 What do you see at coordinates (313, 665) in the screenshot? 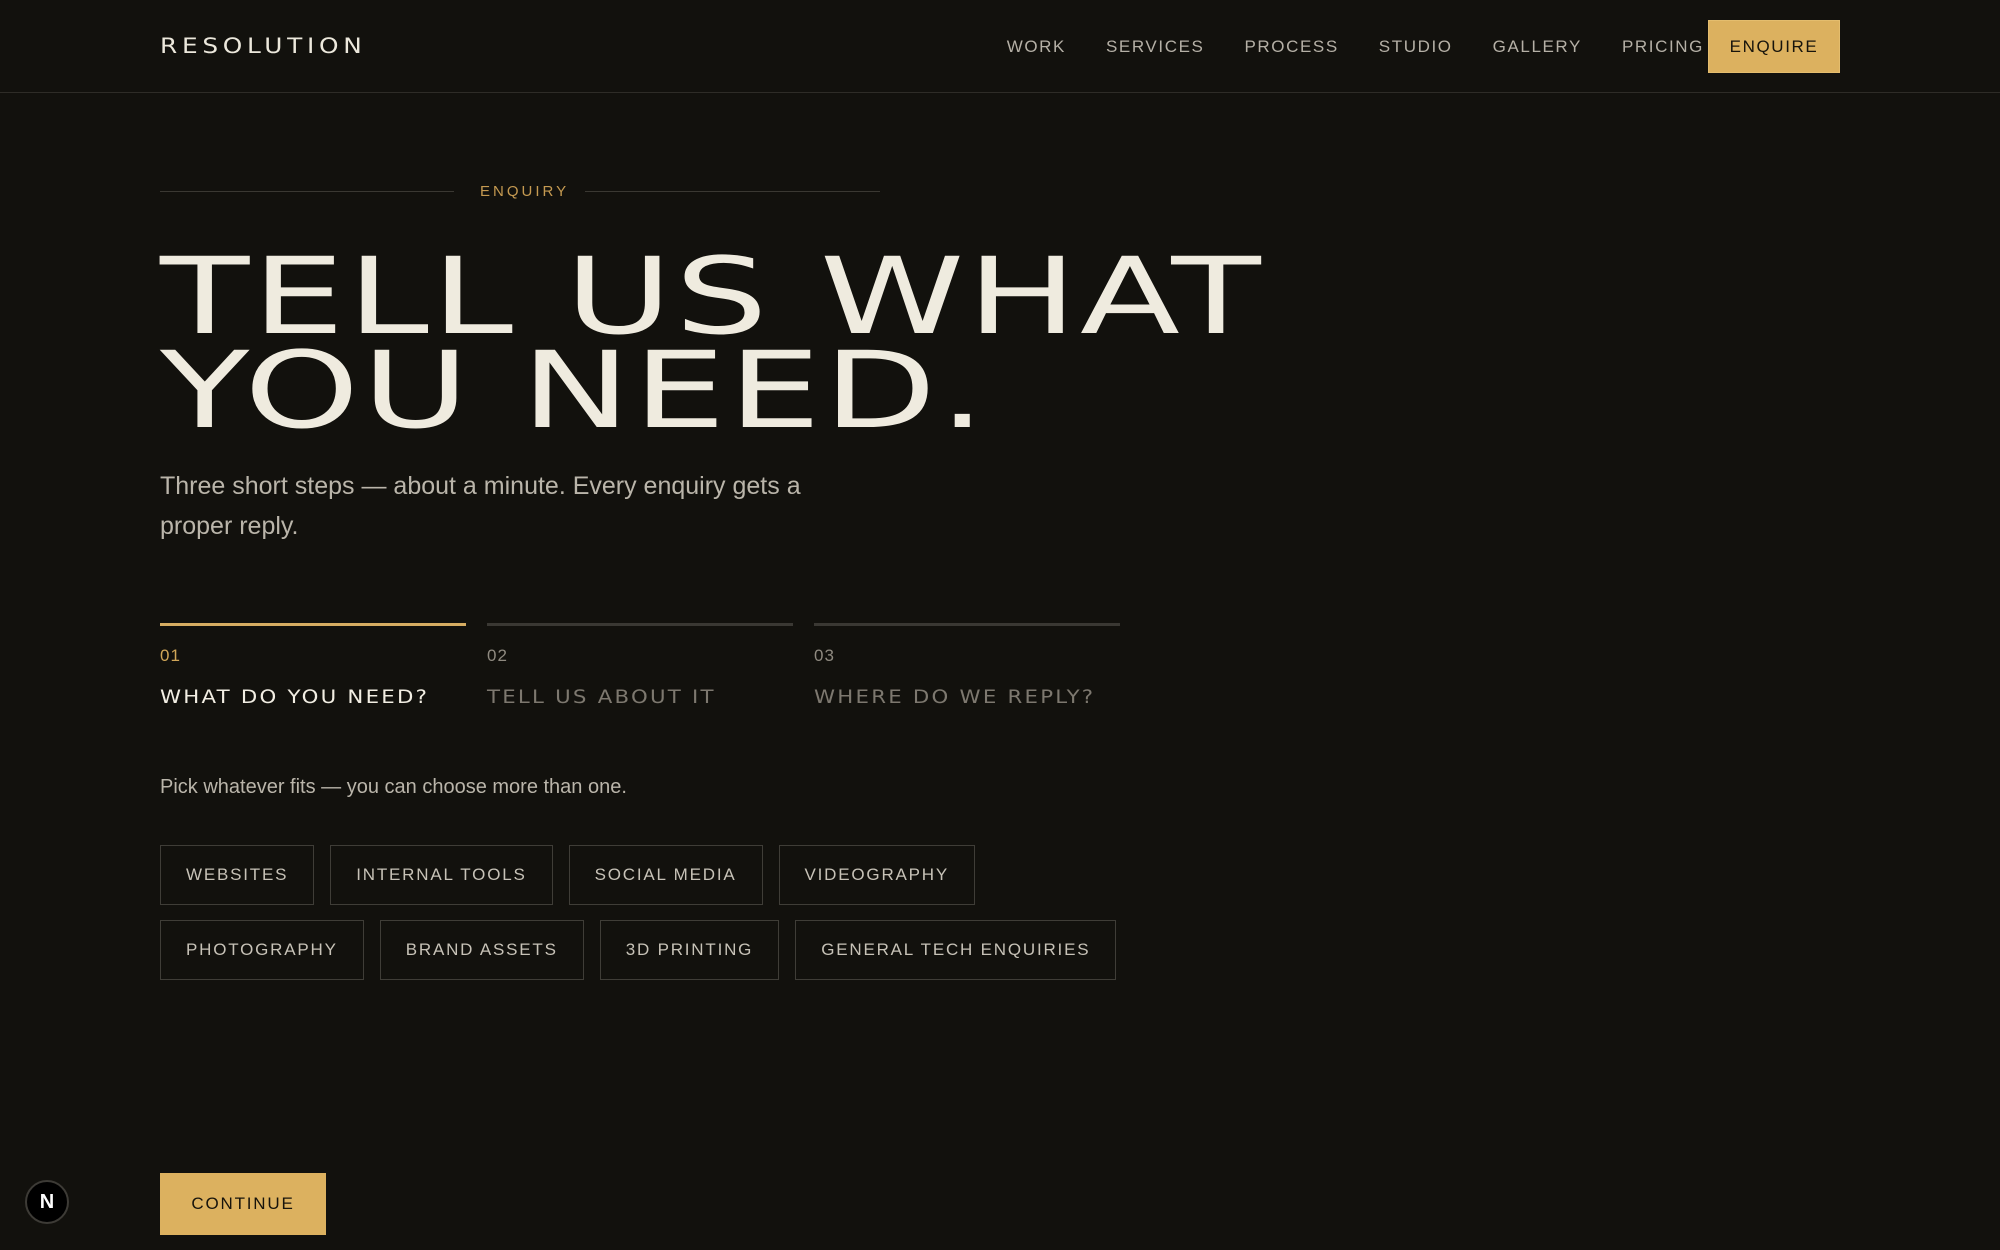
I see `step-1: 01 WHAT DO YOU NEED?` at bounding box center [313, 665].